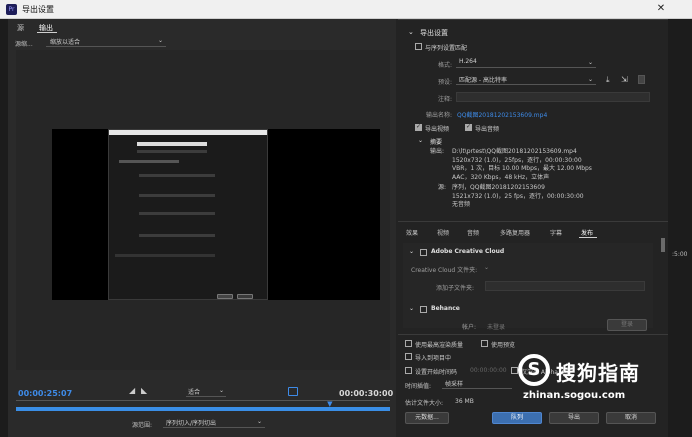 The image size is (692, 437). What do you see at coordinates (411, 308) in the screenshot?
I see `behance-toggle-icon: ⌄` at bounding box center [411, 308].